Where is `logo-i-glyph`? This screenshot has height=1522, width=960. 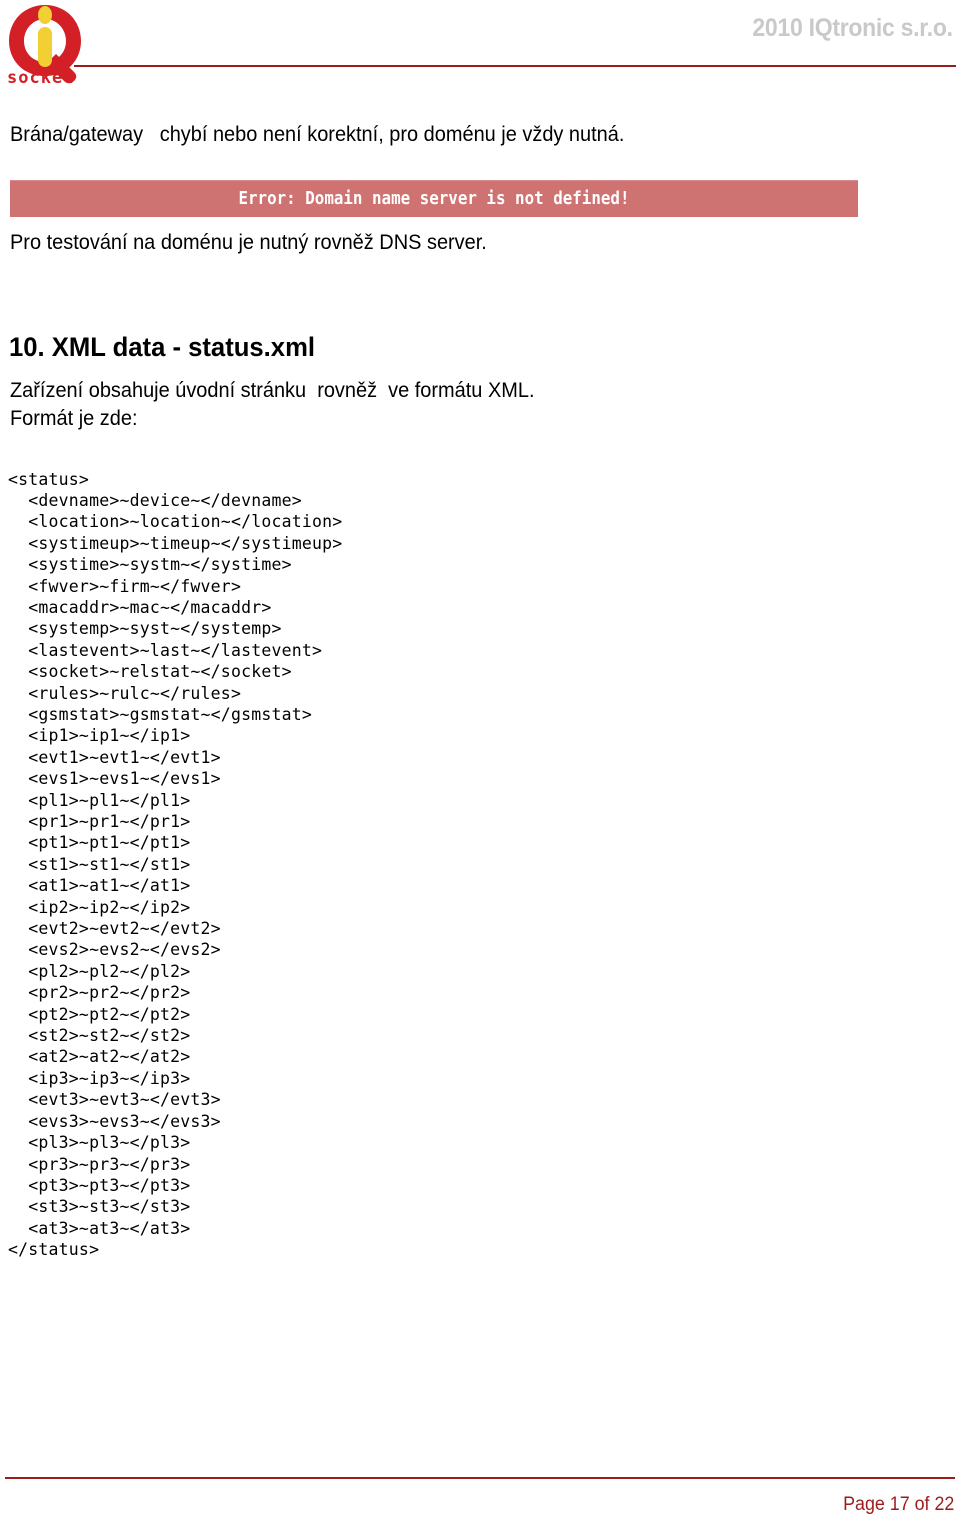
logo-i-glyph is located at coordinates (45, 36).